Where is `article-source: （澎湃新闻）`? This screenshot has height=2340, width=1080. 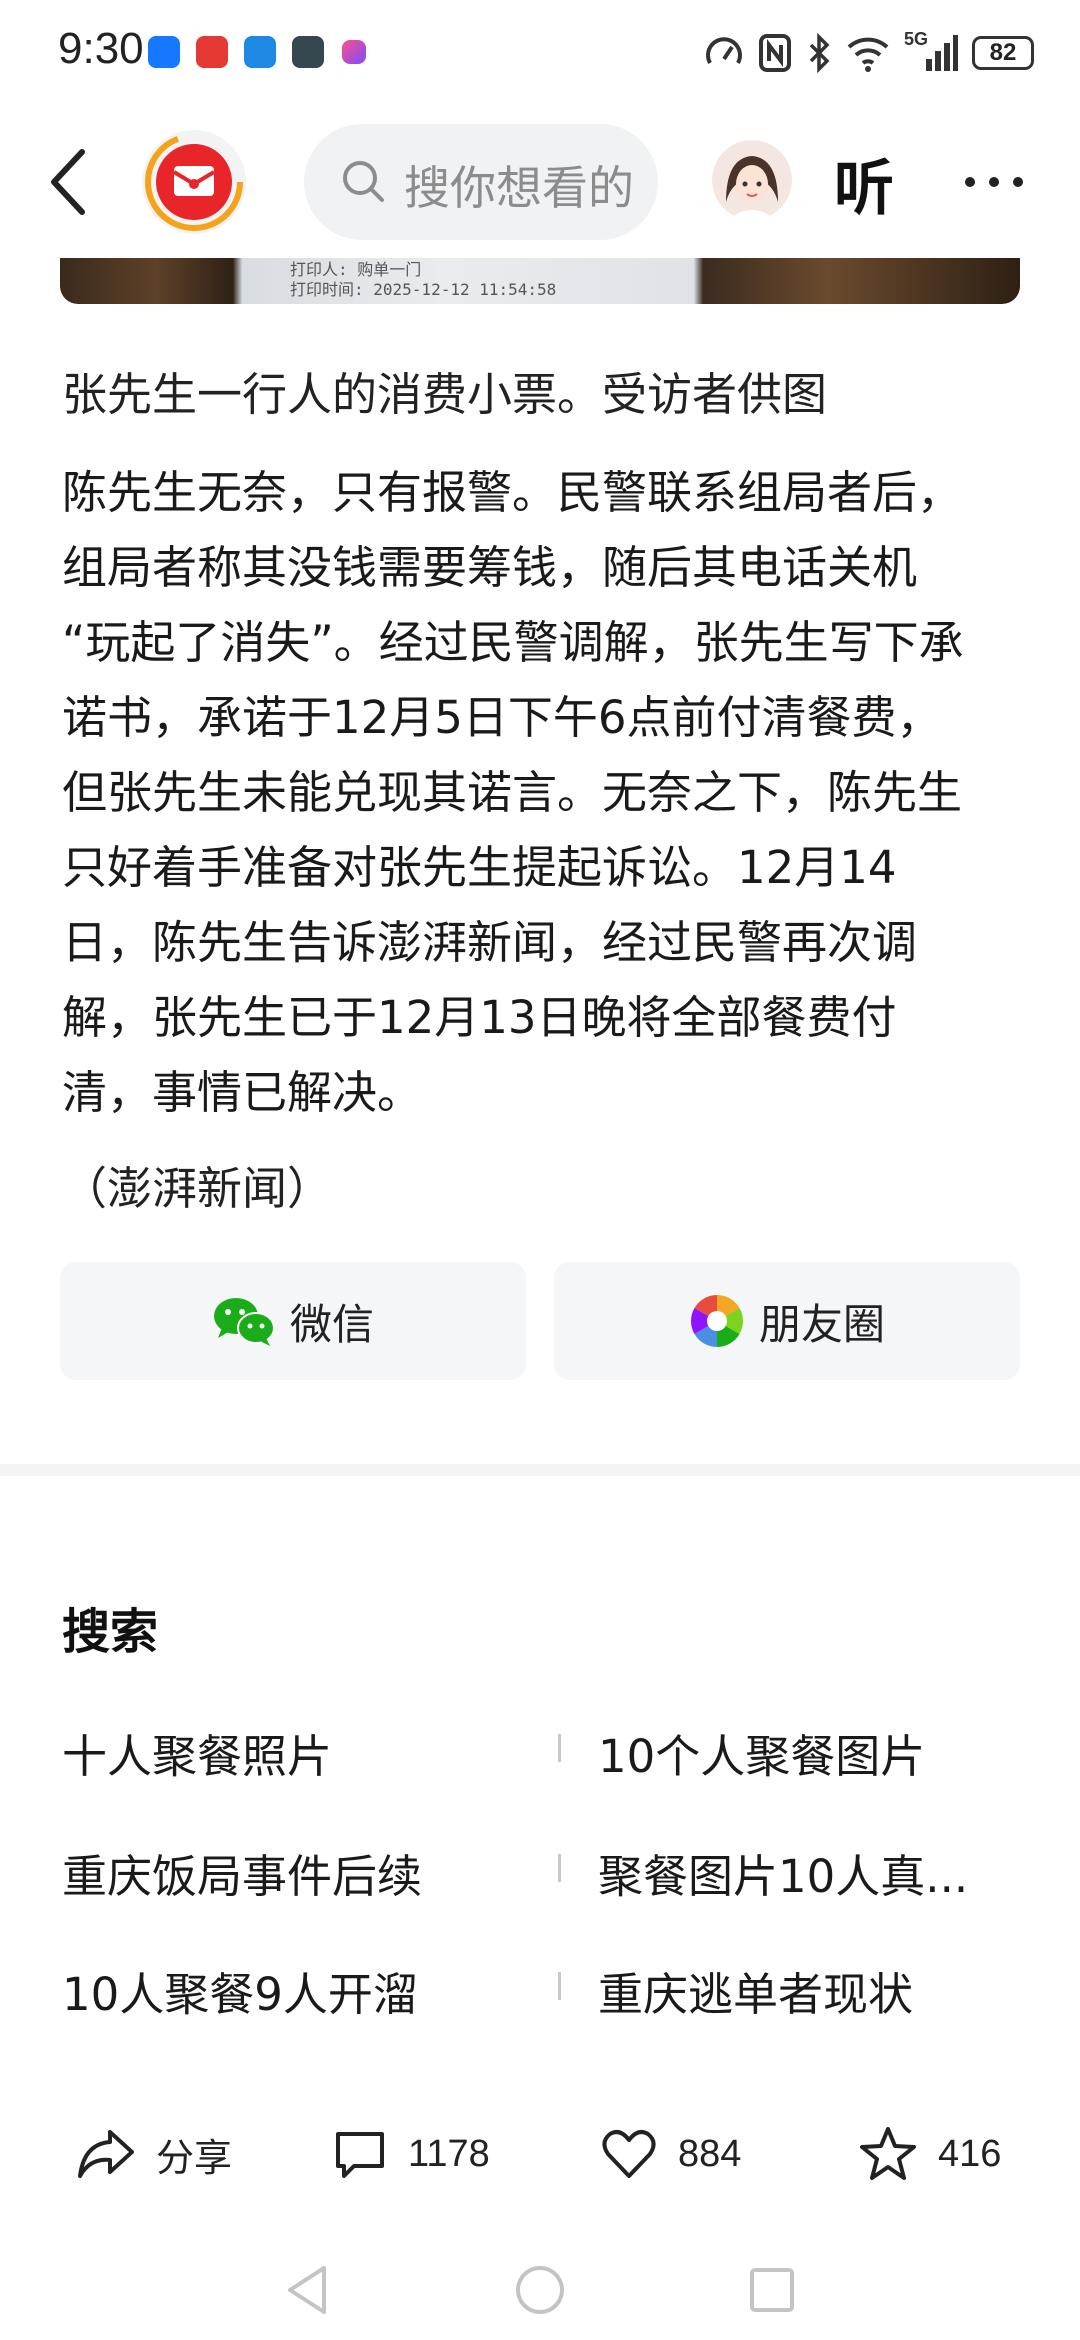
article-source: （澎湃新闻） is located at coordinates (197, 1188).